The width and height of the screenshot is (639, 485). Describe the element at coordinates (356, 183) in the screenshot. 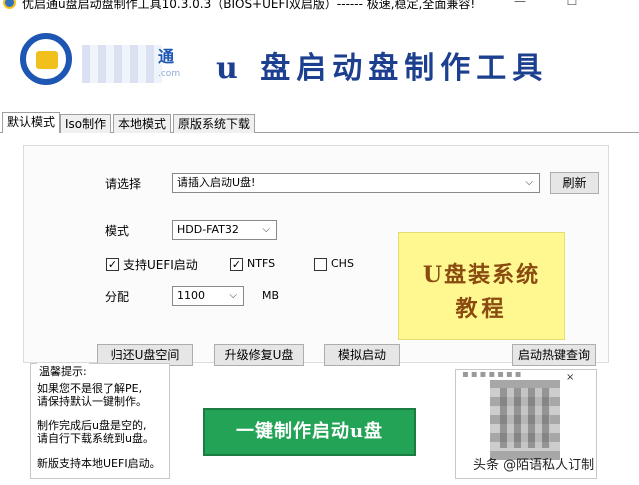

I see `device-select: 请插入启动U盘! ⌵` at that location.